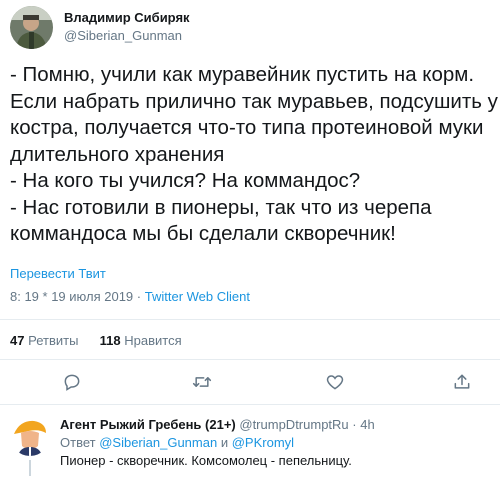  I want to click on thread-line, so click(30, 468).